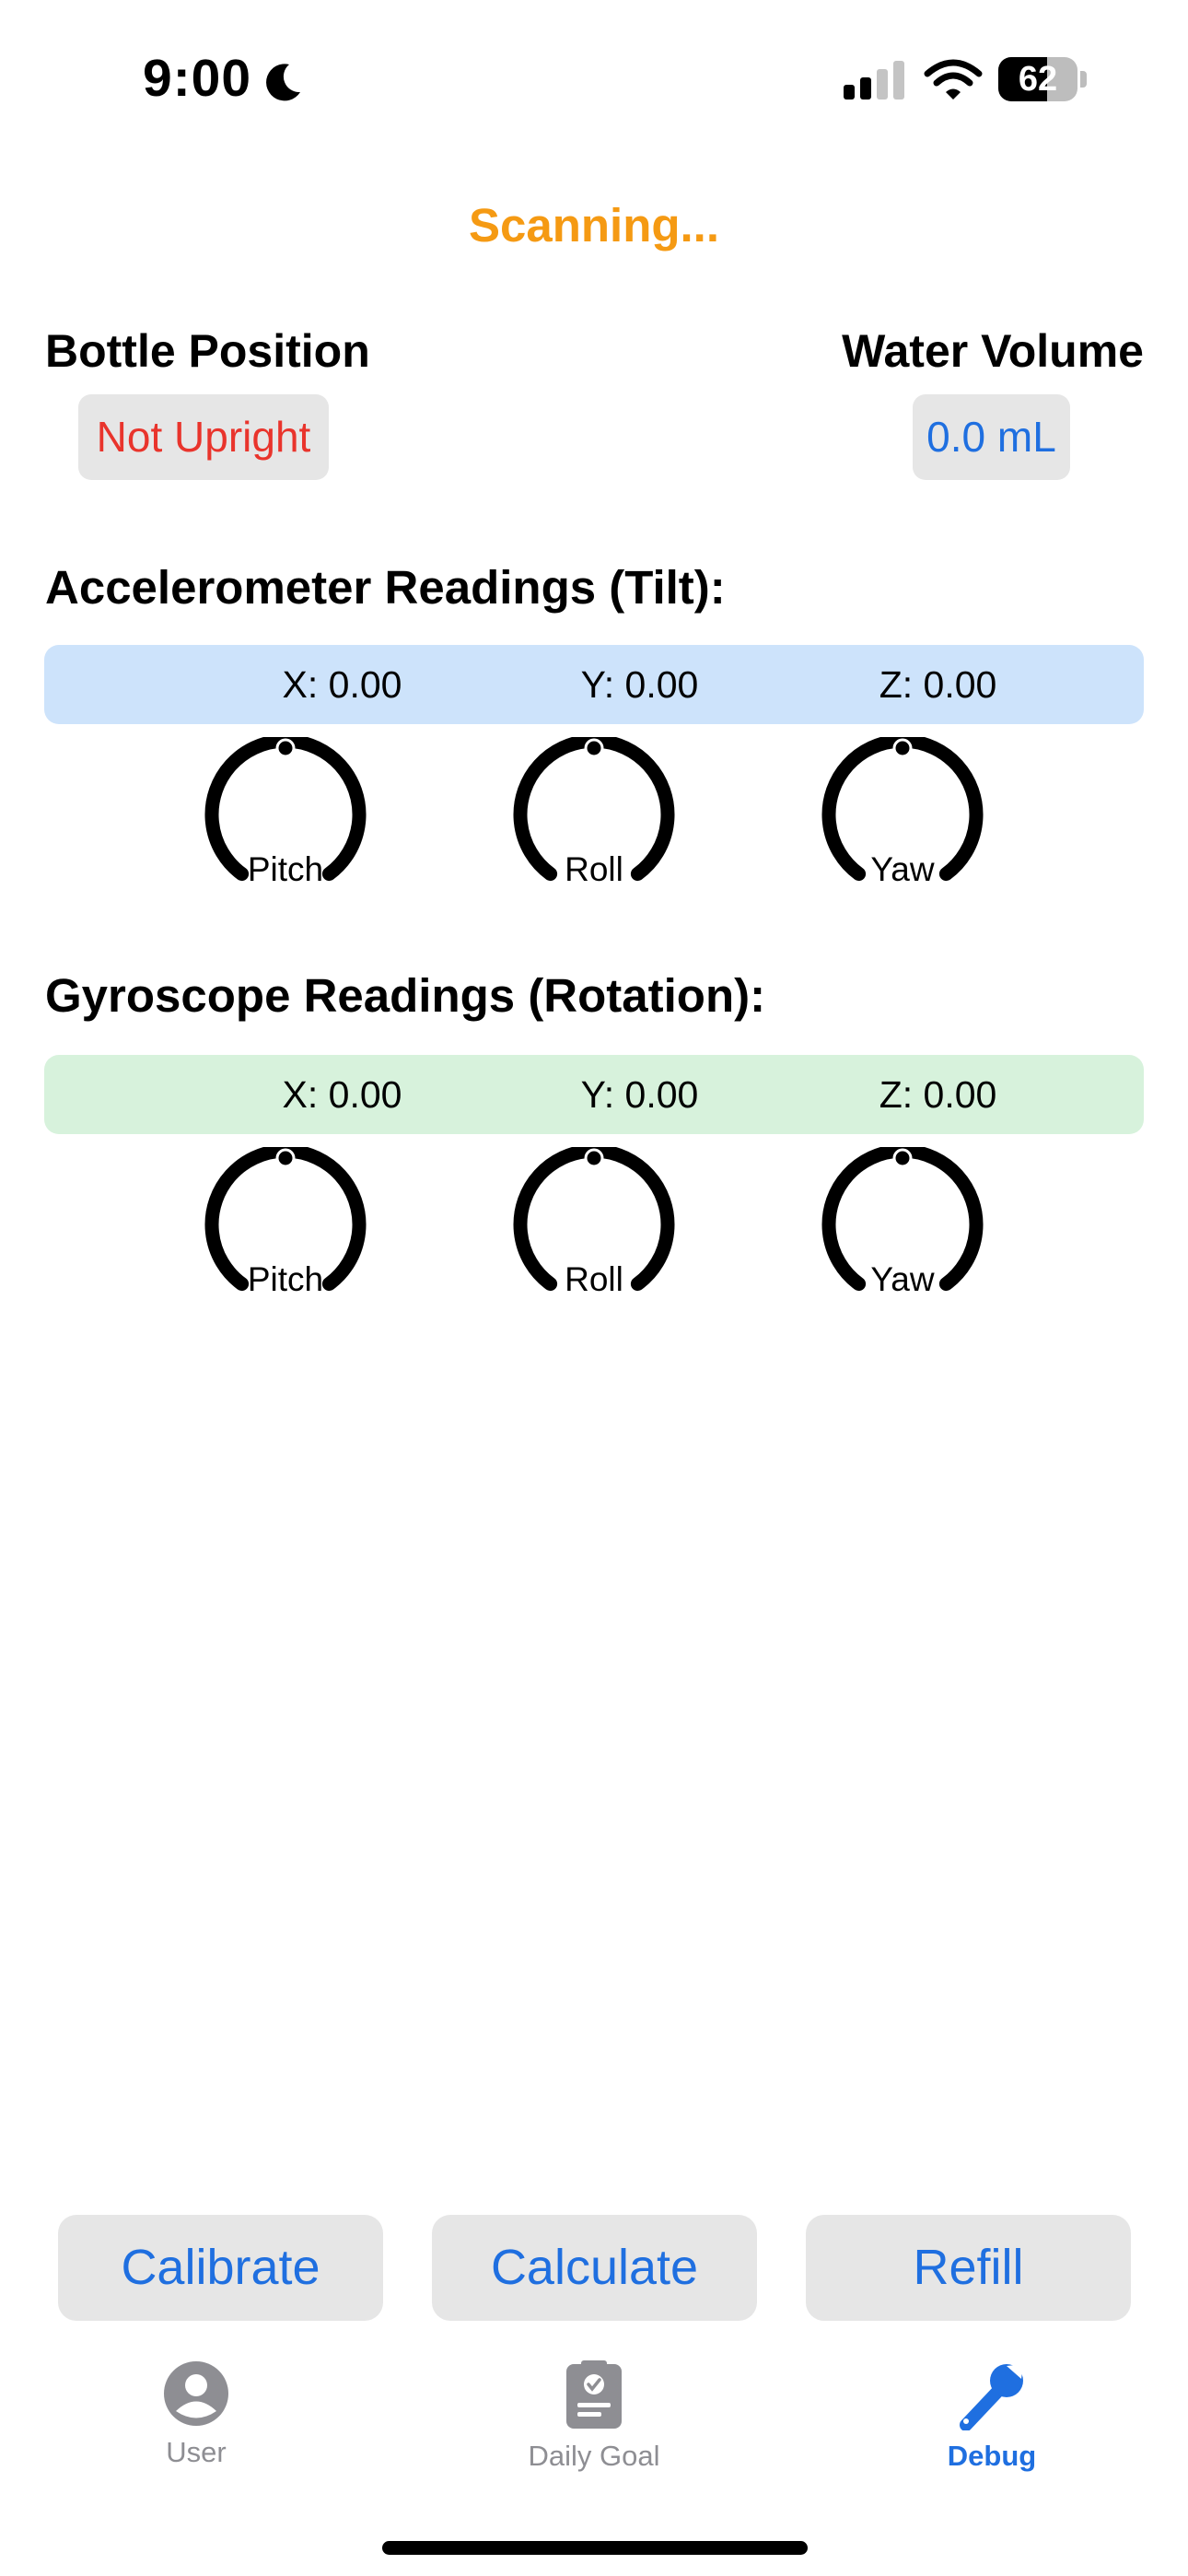 The image size is (1188, 2576). I want to click on accelerometer-z: Z: 0.00, so click(938, 684).